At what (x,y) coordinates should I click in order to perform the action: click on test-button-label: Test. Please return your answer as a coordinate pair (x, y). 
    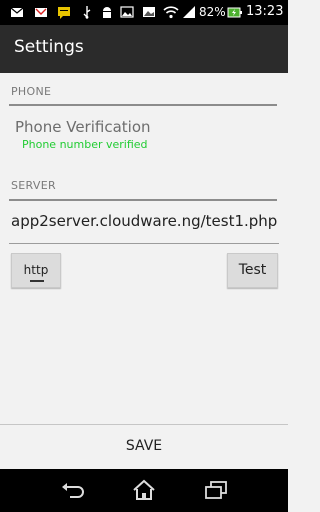
    Looking at the image, I should click on (252, 270).